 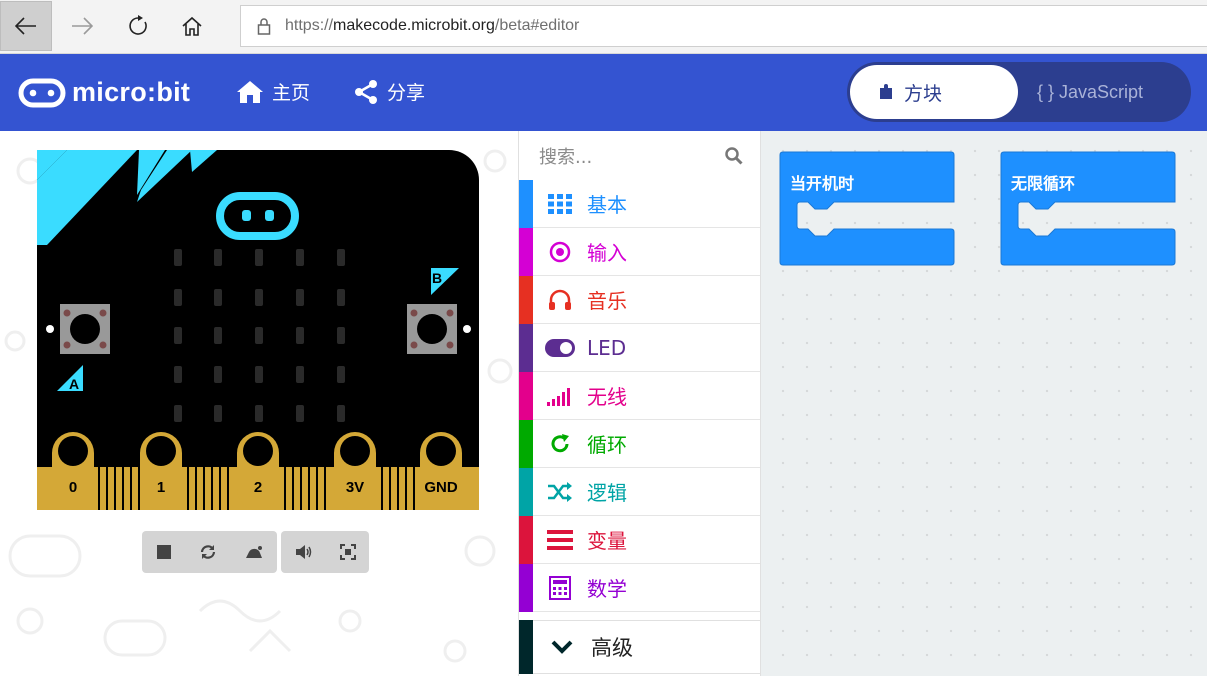 I want to click on category-advanced: 高级, so click(x=639, y=647).